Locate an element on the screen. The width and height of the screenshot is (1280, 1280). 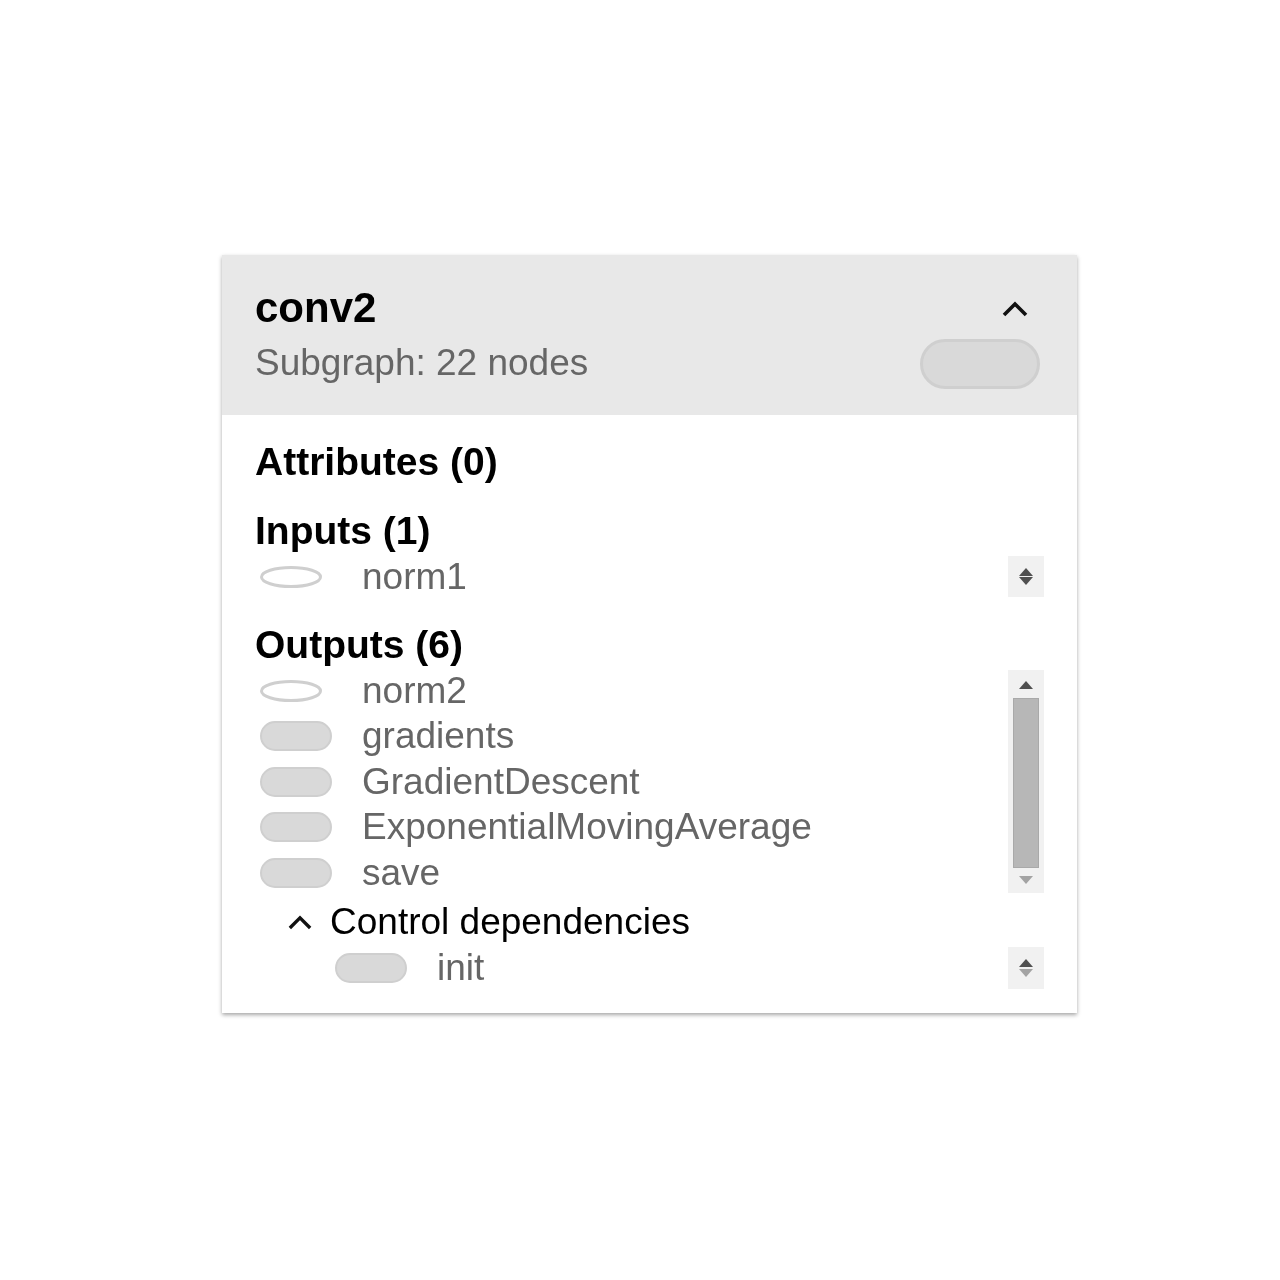
node-name: gradients is located at coordinates (438, 736).